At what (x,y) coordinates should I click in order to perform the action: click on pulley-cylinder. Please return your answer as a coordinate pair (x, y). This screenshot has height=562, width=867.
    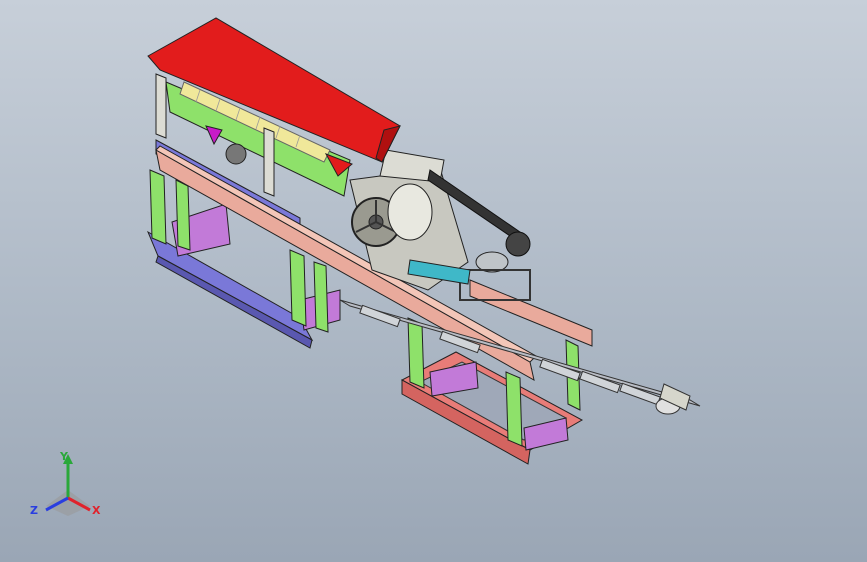
    Looking at the image, I should click on (410, 212).